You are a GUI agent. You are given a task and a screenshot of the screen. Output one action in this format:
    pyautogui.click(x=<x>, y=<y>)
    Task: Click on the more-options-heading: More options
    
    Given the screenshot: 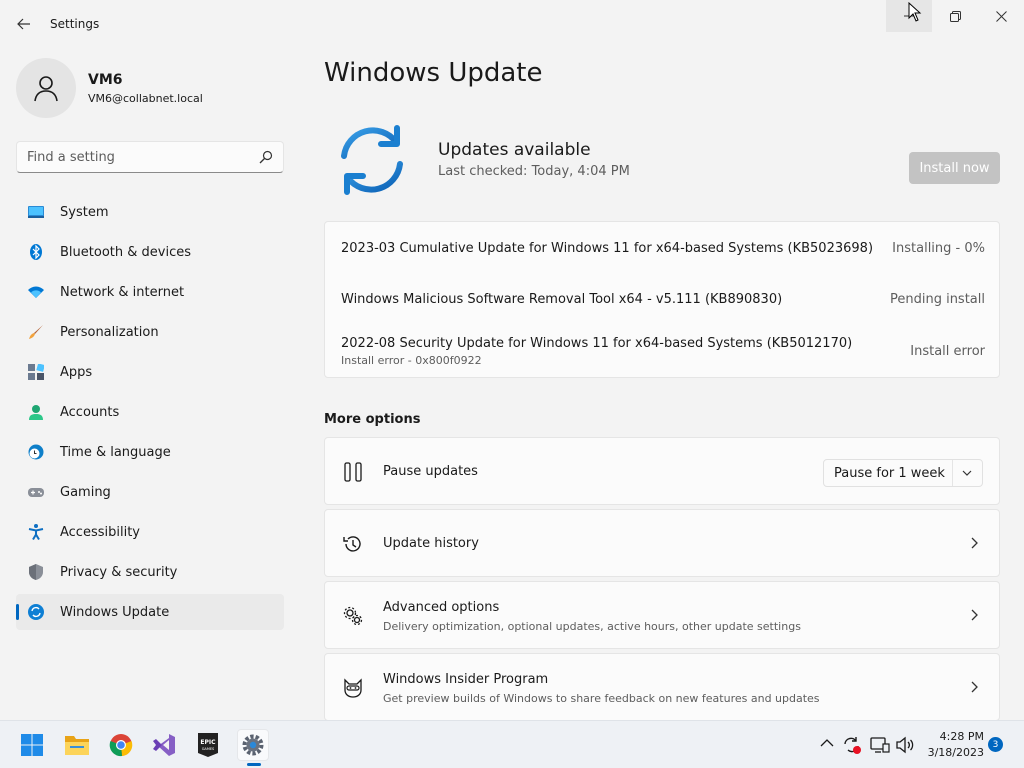 What is the action you would take?
    pyautogui.click(x=372, y=419)
    